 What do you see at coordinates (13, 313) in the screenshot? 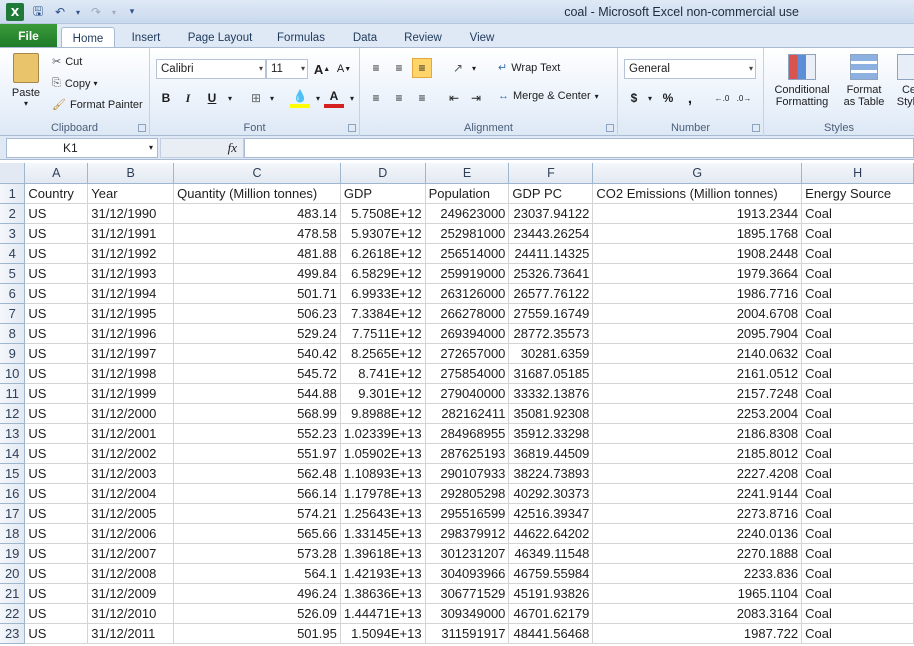
I see `row-header: 7` at bounding box center [13, 313].